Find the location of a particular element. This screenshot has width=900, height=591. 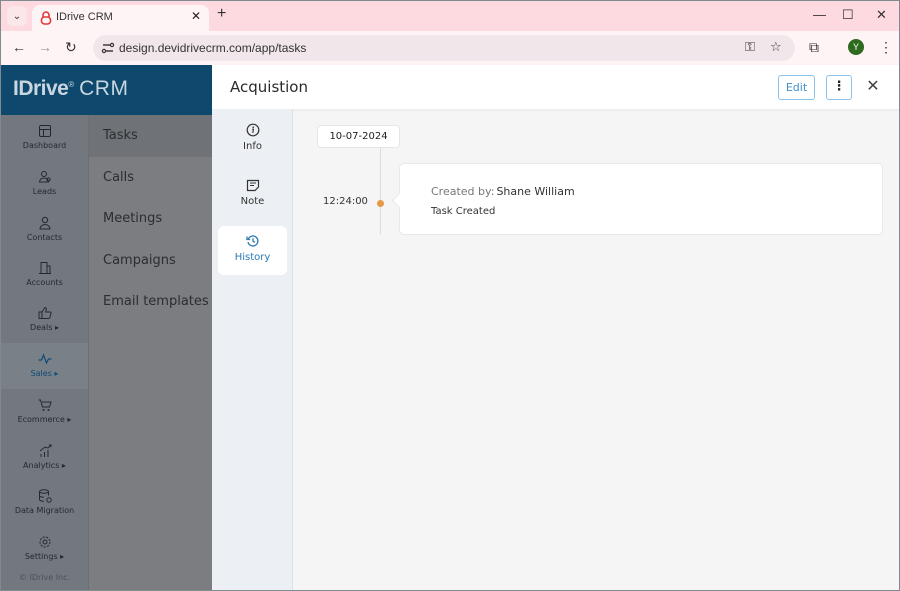

nav-item-ecommerce: Ecommerce ▸ is located at coordinates (44, 419).